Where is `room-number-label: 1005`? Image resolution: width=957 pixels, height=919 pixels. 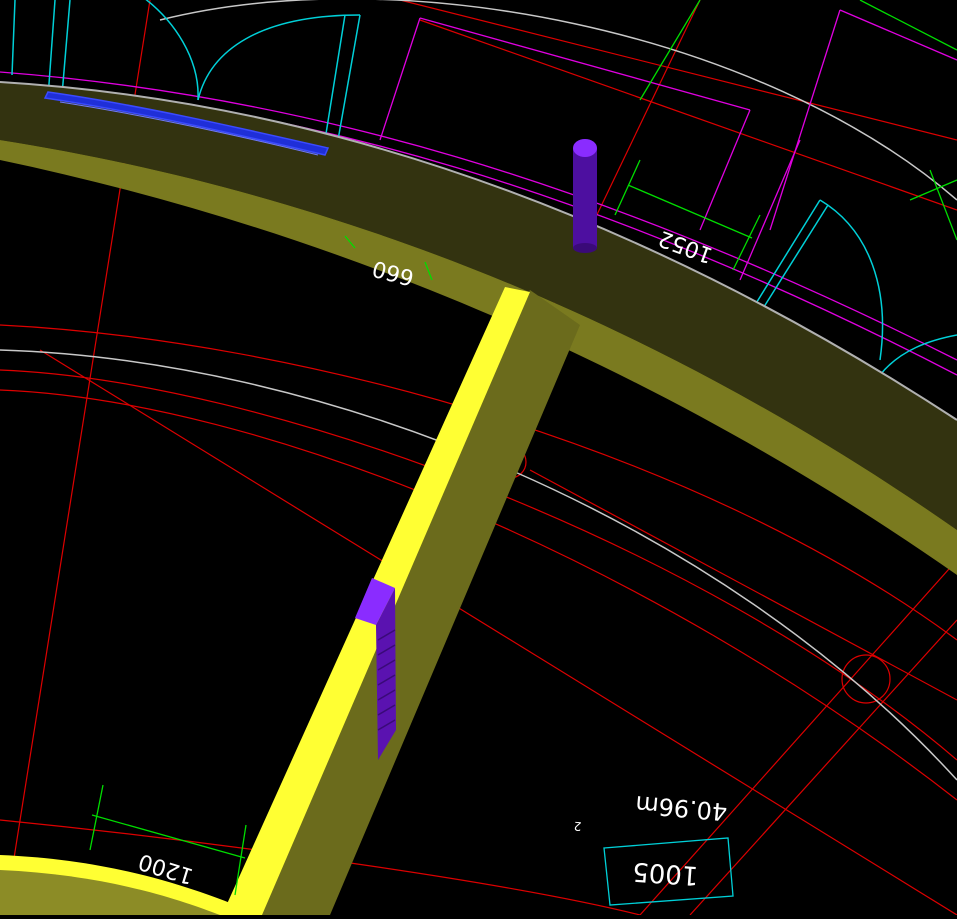 room-number-label: 1005 is located at coordinates (665, 873).